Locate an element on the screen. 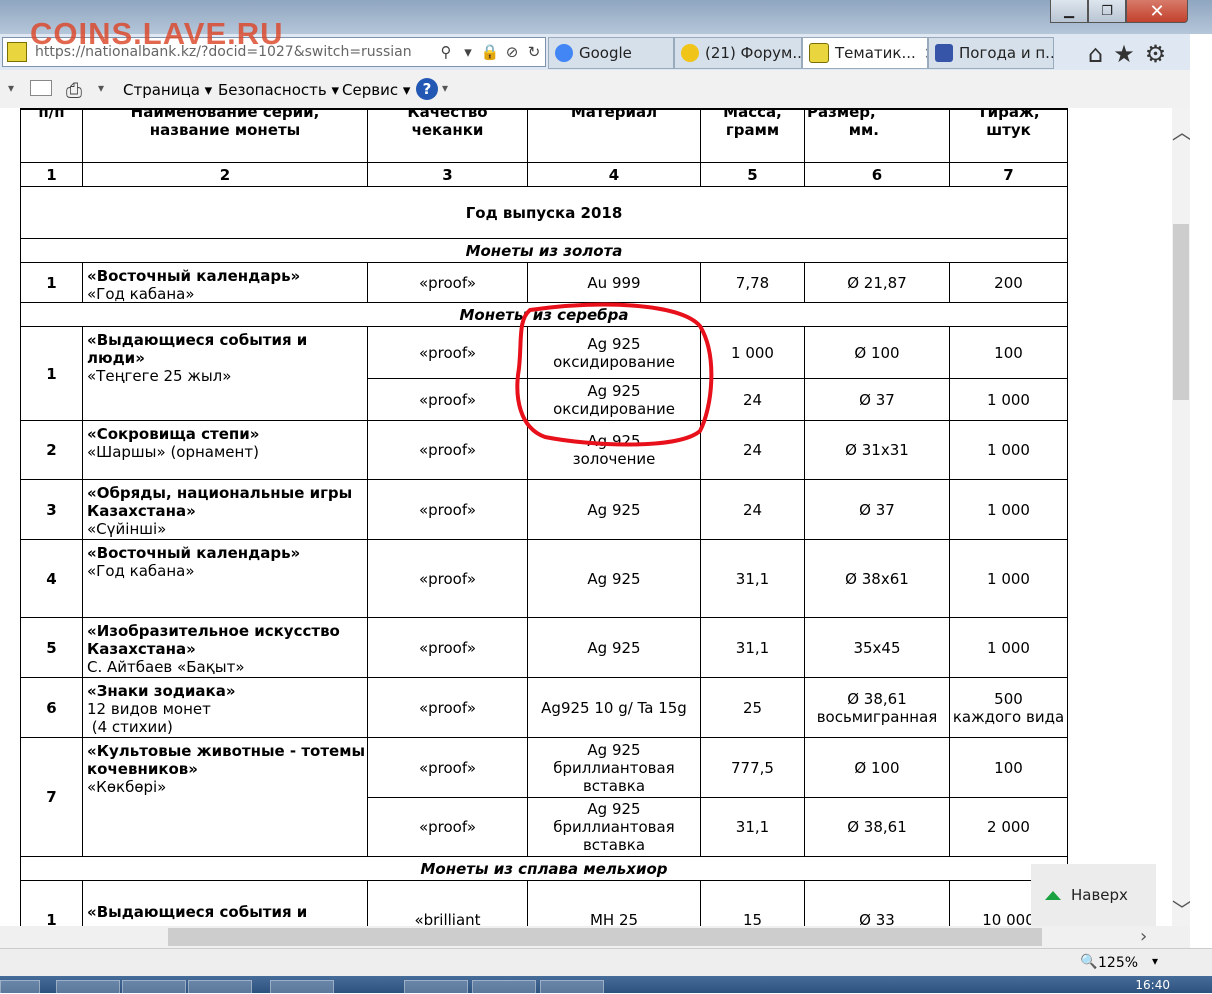 This screenshot has width=1212, height=994. series-title: «Изобразительное искусство Казахстана» is located at coordinates (213, 640).